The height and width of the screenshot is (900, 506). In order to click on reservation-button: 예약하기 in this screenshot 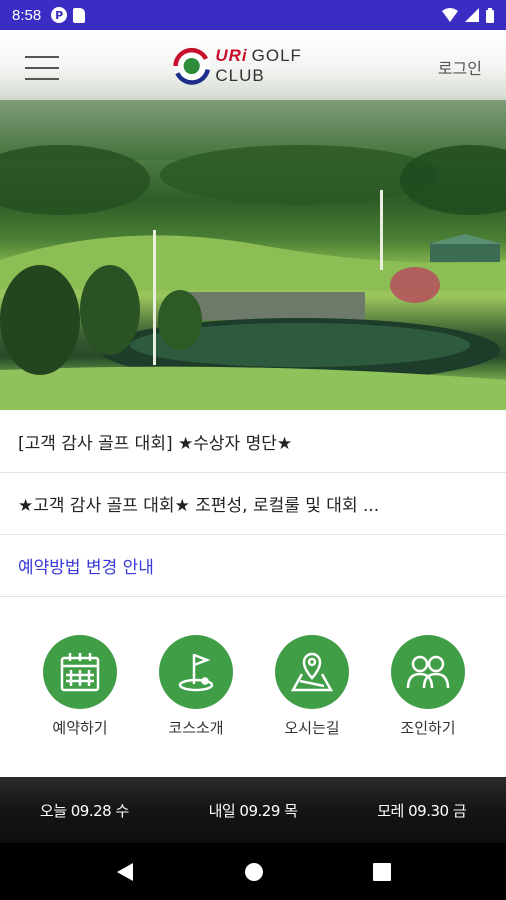, I will do `click(80, 686)`.